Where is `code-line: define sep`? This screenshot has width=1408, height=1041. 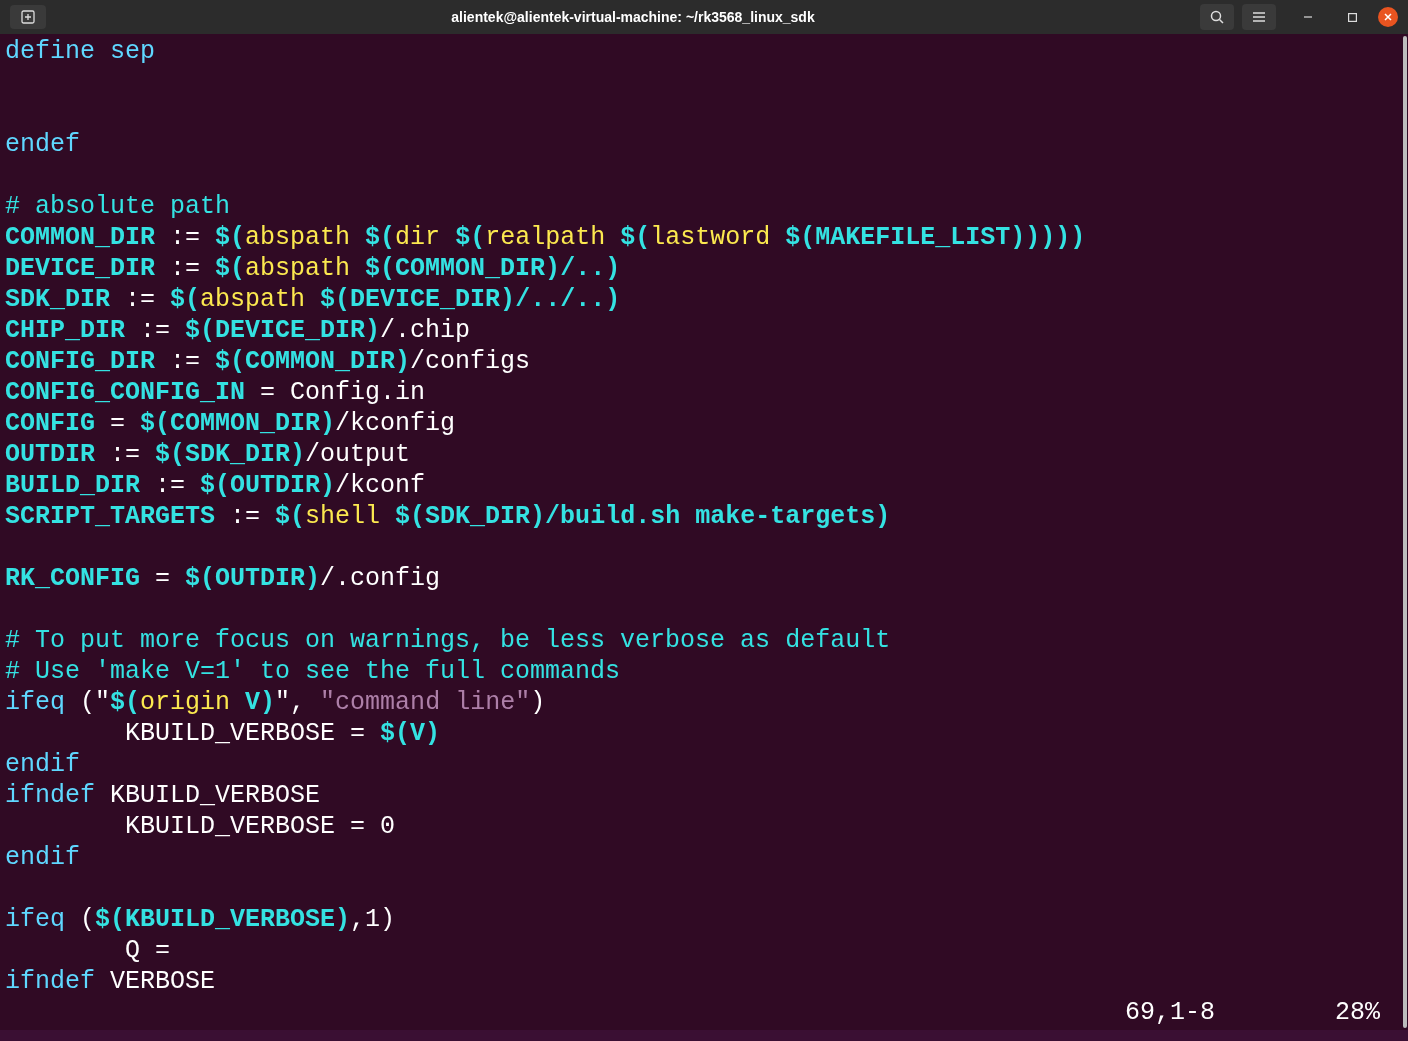
code-line: define sep is located at coordinates (80, 51).